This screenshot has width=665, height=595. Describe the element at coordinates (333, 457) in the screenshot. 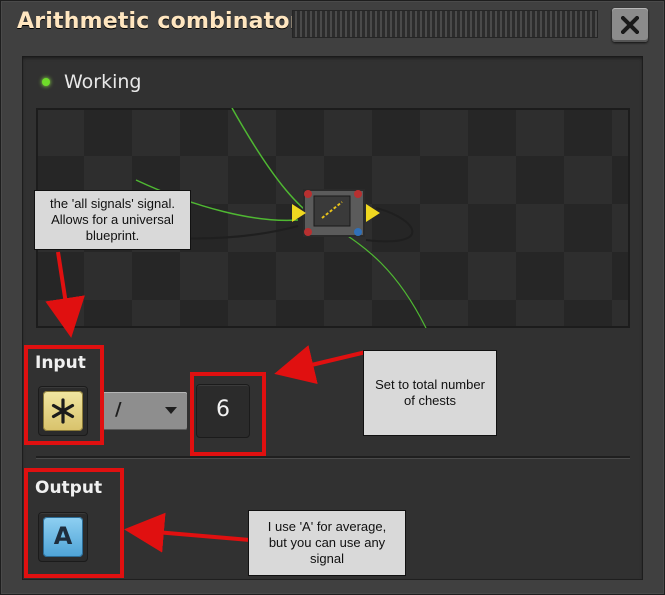

I see `section-divider` at that location.